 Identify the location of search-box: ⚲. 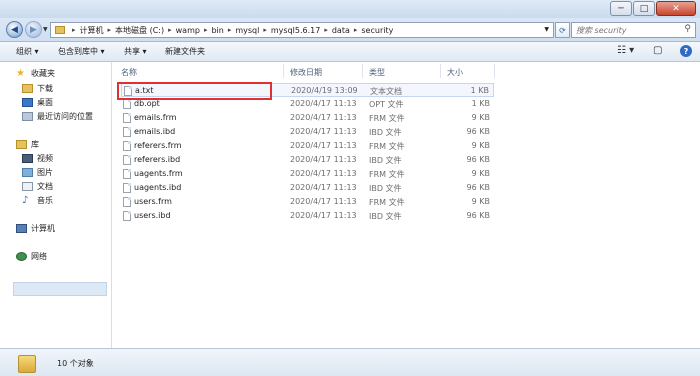
(633, 30).